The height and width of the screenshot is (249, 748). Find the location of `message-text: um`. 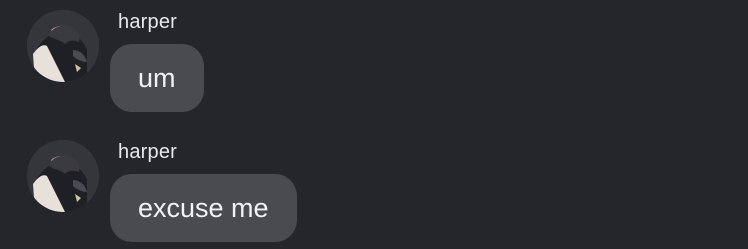

message-text: um is located at coordinates (157, 77).